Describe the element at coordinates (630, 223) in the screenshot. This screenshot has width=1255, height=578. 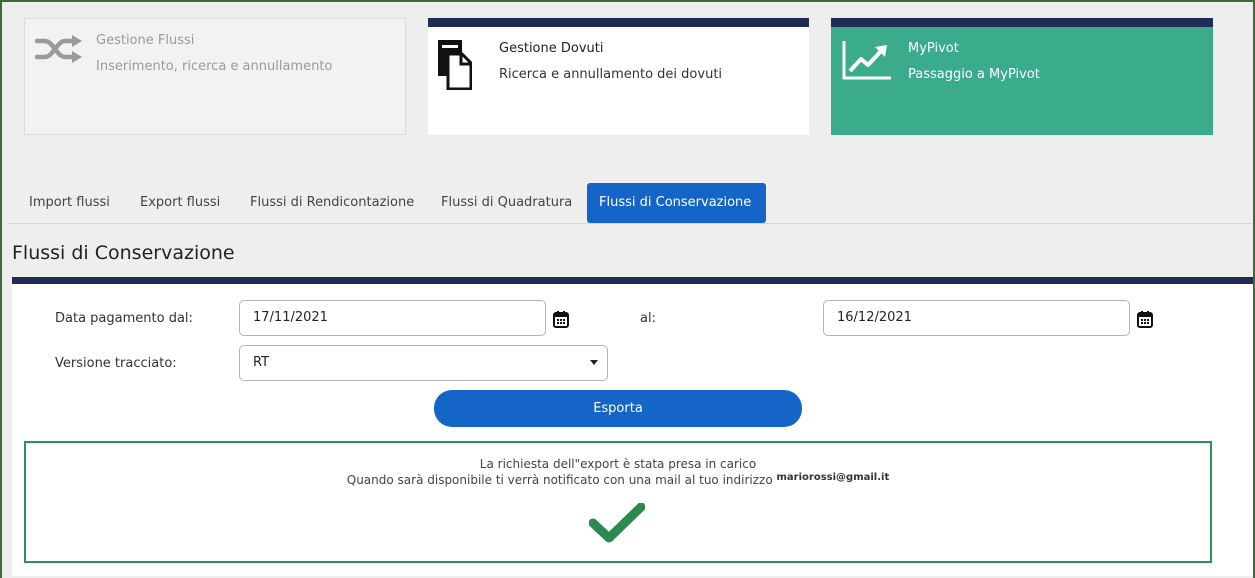
I see `tab-divider` at that location.